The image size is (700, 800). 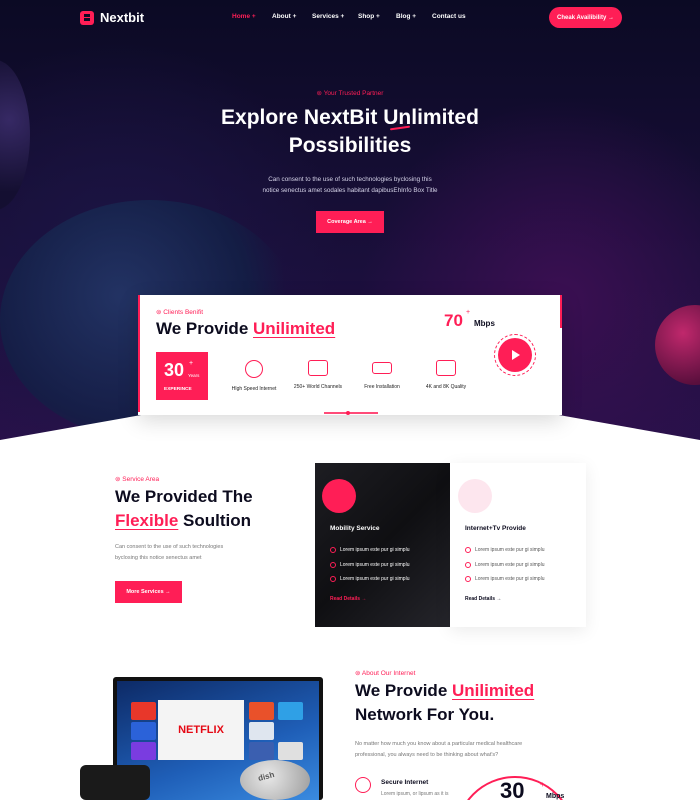 What do you see at coordinates (139, 353) in the screenshot?
I see `card-accent-left` at bounding box center [139, 353].